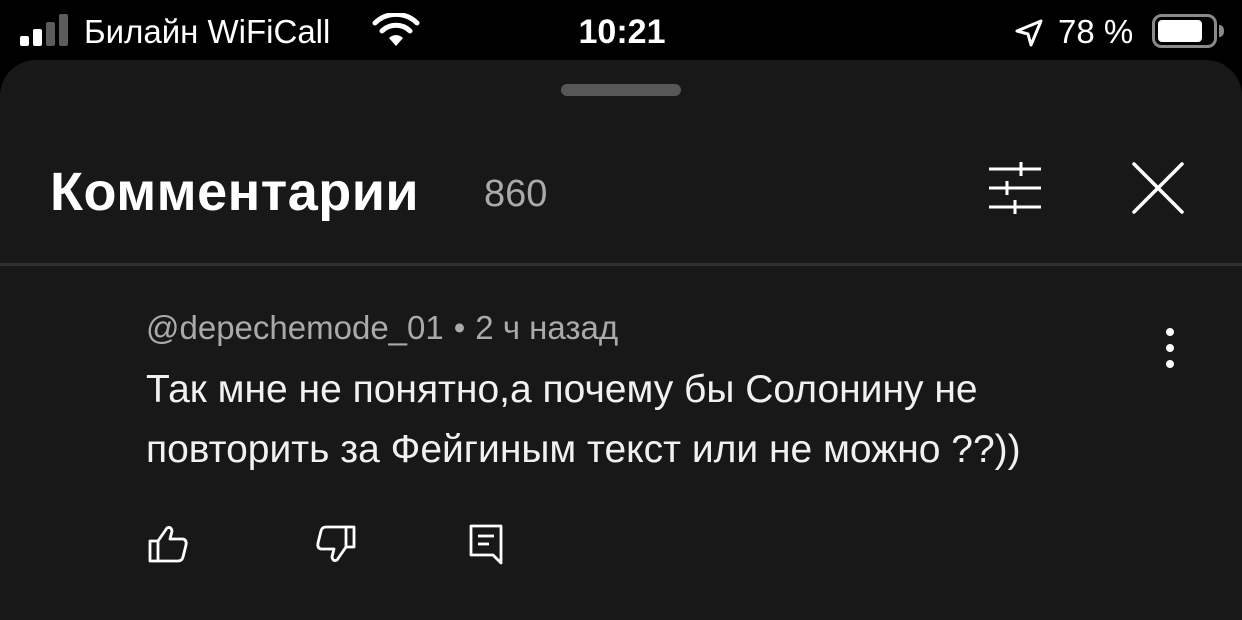  I want to click on header-divider, so click(621, 264).